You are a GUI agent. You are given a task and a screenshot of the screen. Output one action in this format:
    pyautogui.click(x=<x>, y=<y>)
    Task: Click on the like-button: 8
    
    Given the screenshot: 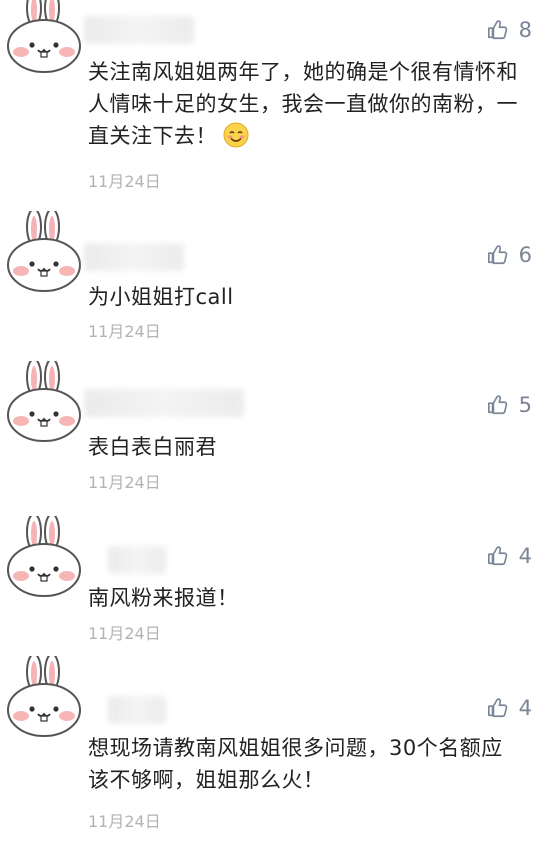 What is the action you would take?
    pyautogui.click(x=509, y=30)
    